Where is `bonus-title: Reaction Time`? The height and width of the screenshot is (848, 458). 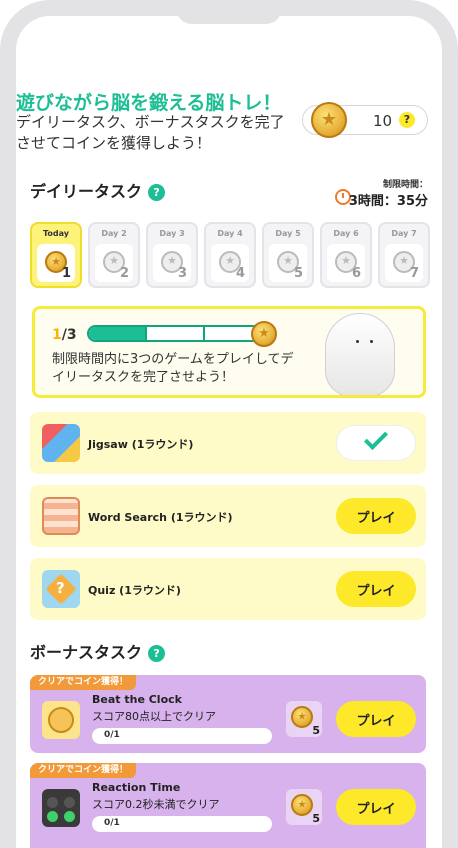
bonus-title: Reaction Time is located at coordinates (136, 787).